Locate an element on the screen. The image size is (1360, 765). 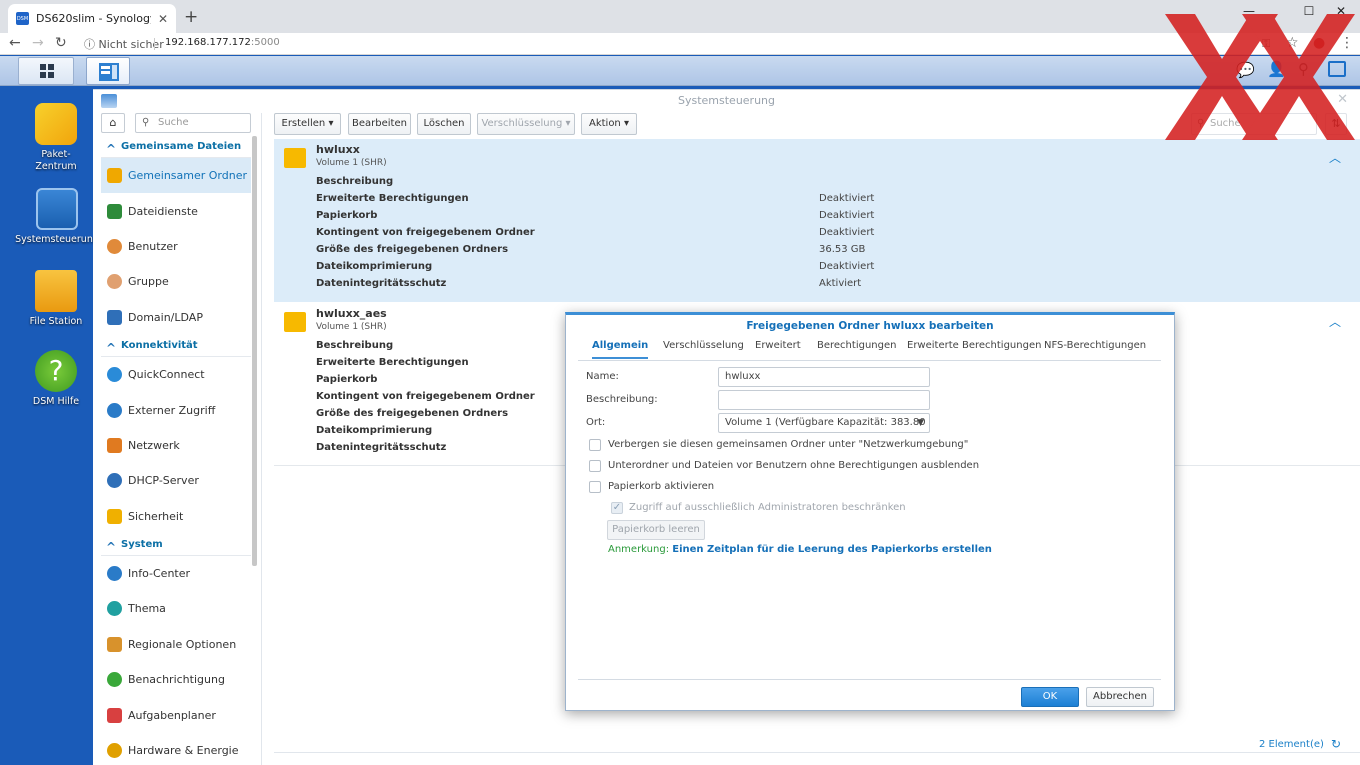
chat-icon is located at coordinates (114, 680).